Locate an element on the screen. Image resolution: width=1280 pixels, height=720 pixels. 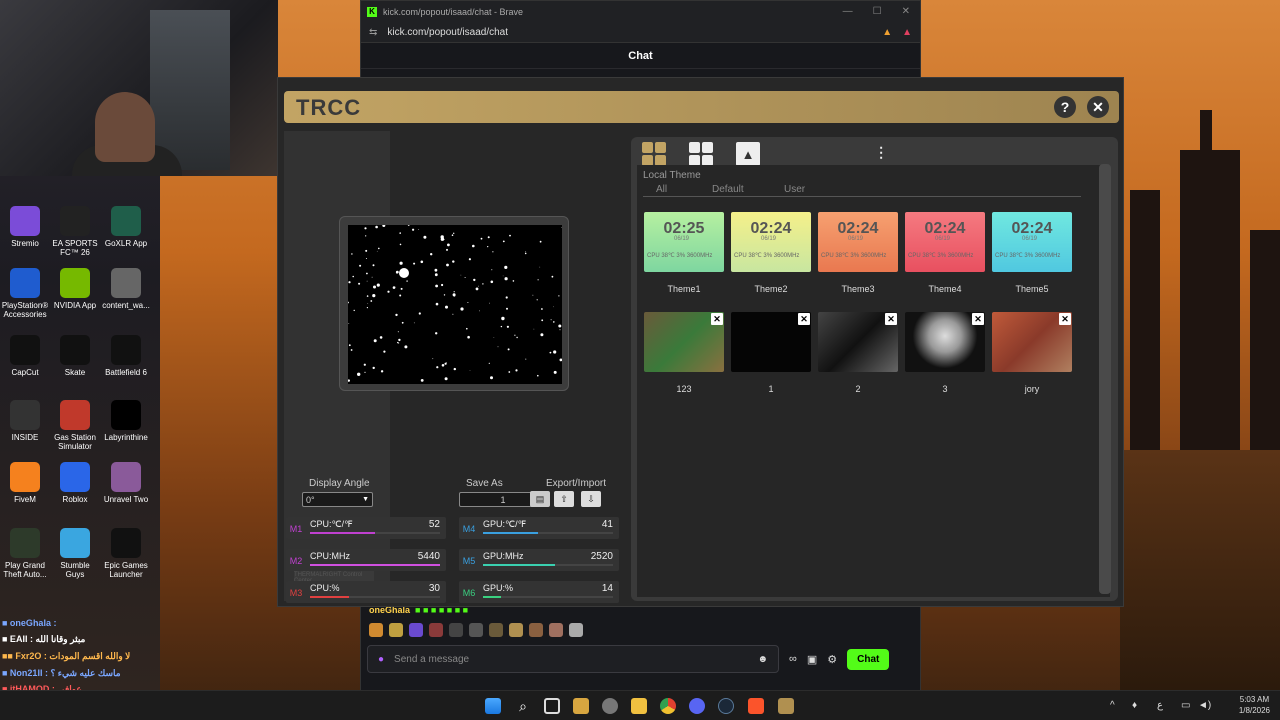
theme-scrollbar is located at coordinates (1105, 379).